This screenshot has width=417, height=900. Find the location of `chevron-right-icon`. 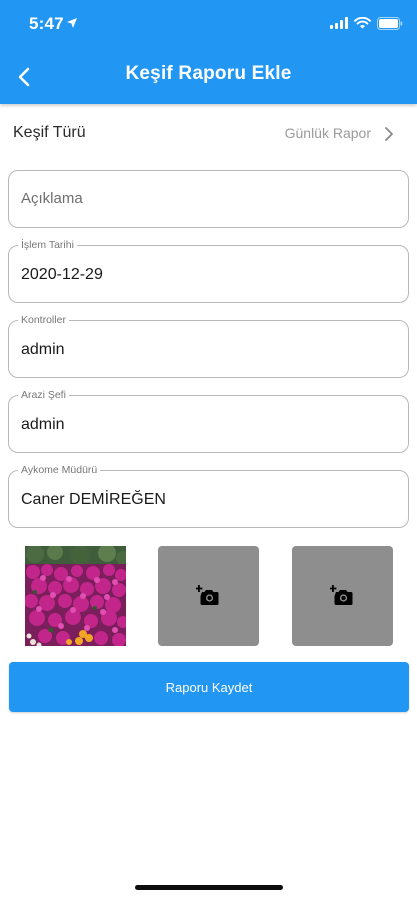

chevron-right-icon is located at coordinates (389, 134).